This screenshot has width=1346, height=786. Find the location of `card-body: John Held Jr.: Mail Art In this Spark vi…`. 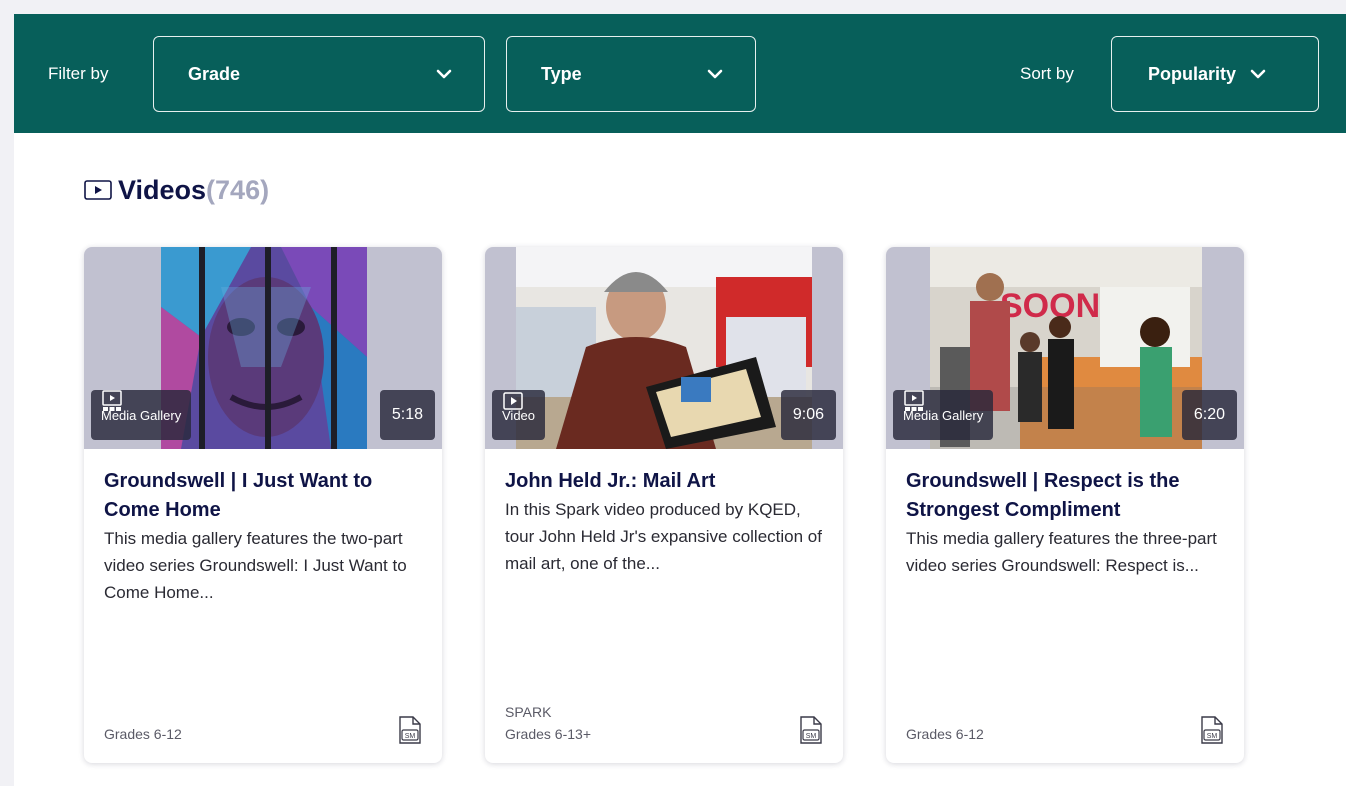

card-body: John Held Jr.: Mail Art In this Spark vi… is located at coordinates (664, 522).